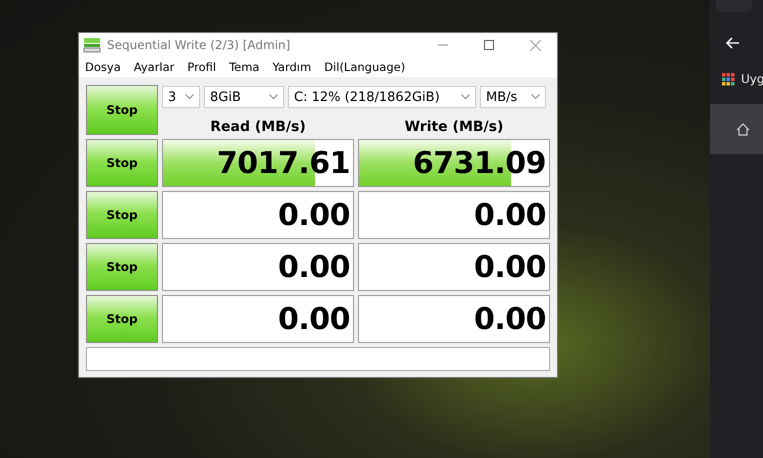 The width and height of the screenshot is (763, 458). Describe the element at coordinates (489, 45) in the screenshot. I see `maximize-icon` at that location.